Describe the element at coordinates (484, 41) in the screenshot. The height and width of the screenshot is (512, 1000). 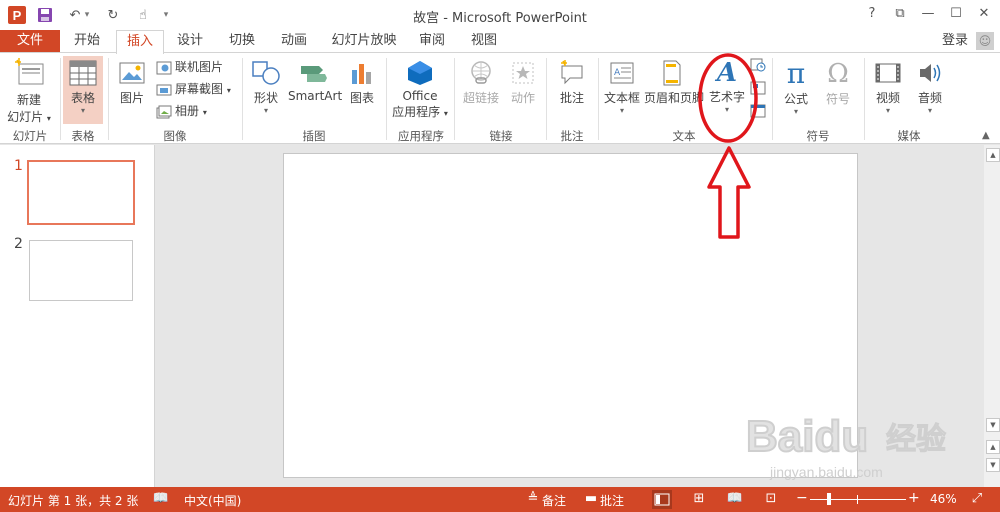
I see `tab-view: 视图` at that location.